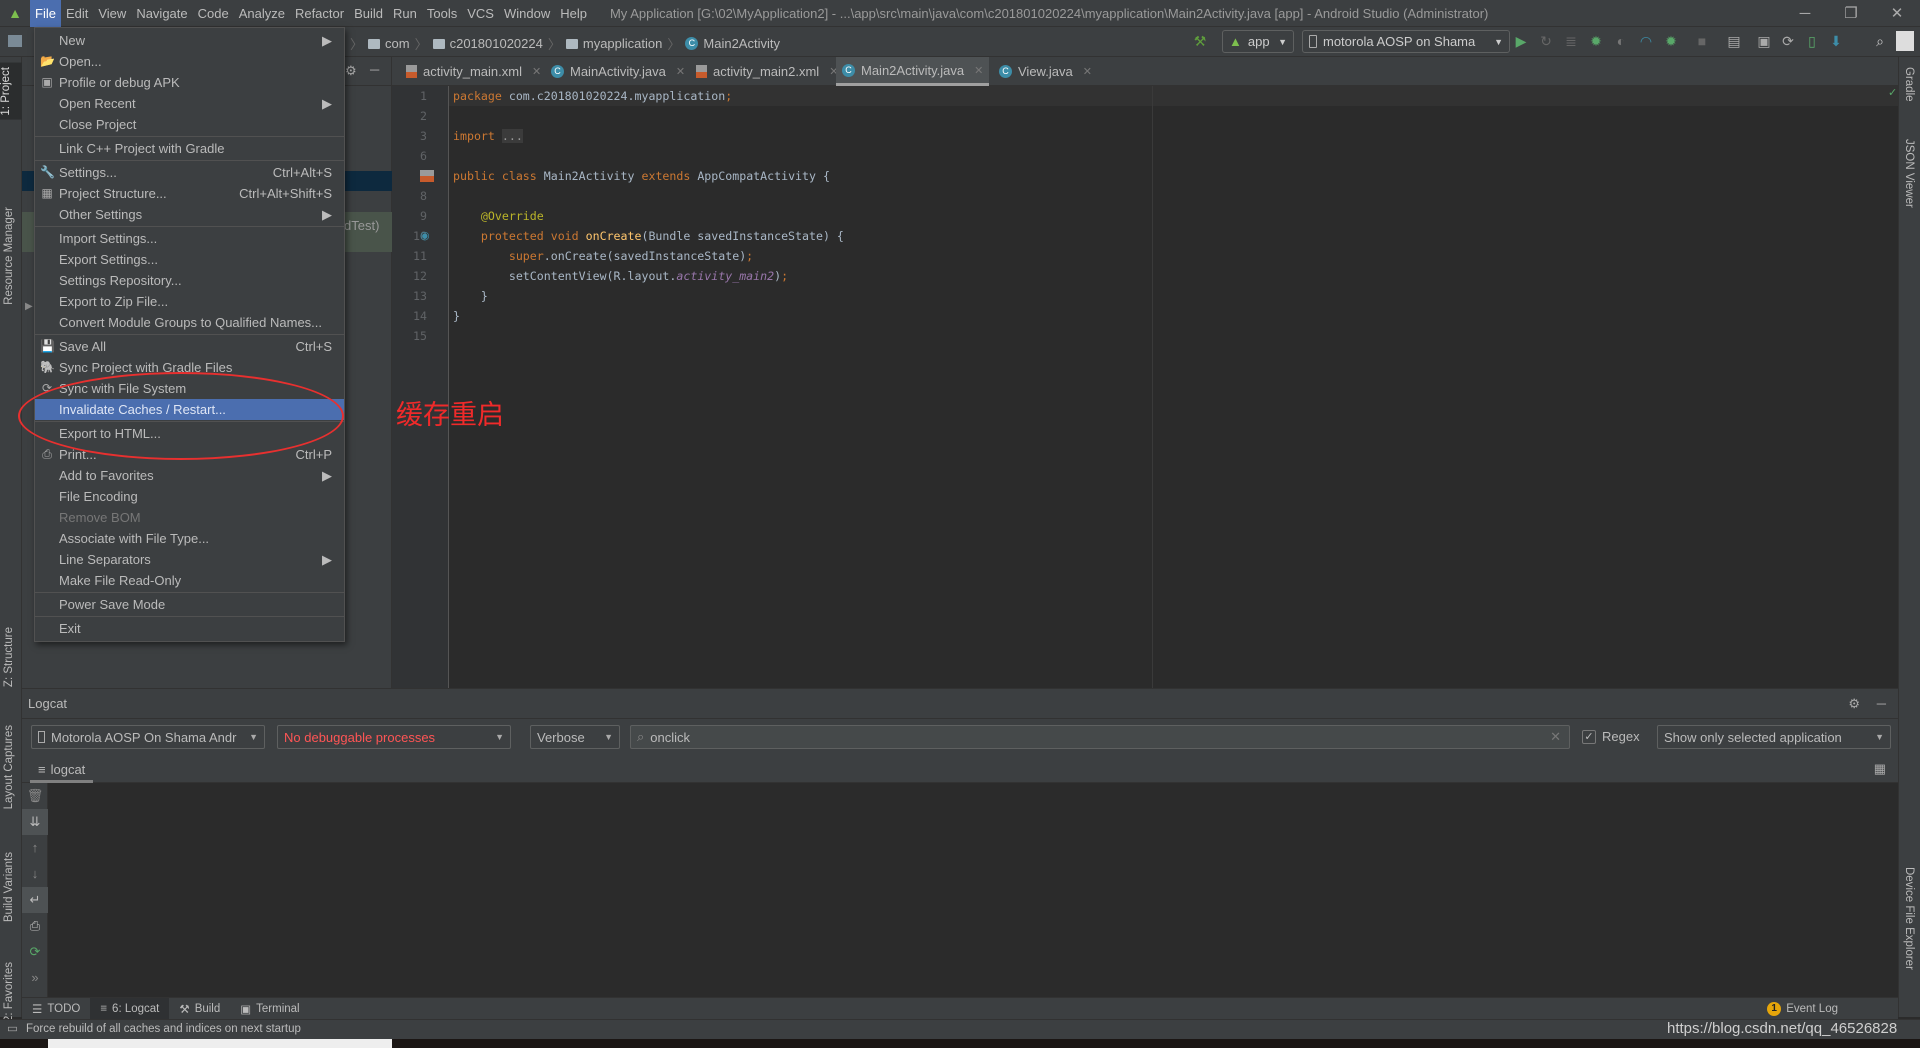 The width and height of the screenshot is (1920, 1048). I want to click on device-manager-icon: ▯, so click(1812, 41).